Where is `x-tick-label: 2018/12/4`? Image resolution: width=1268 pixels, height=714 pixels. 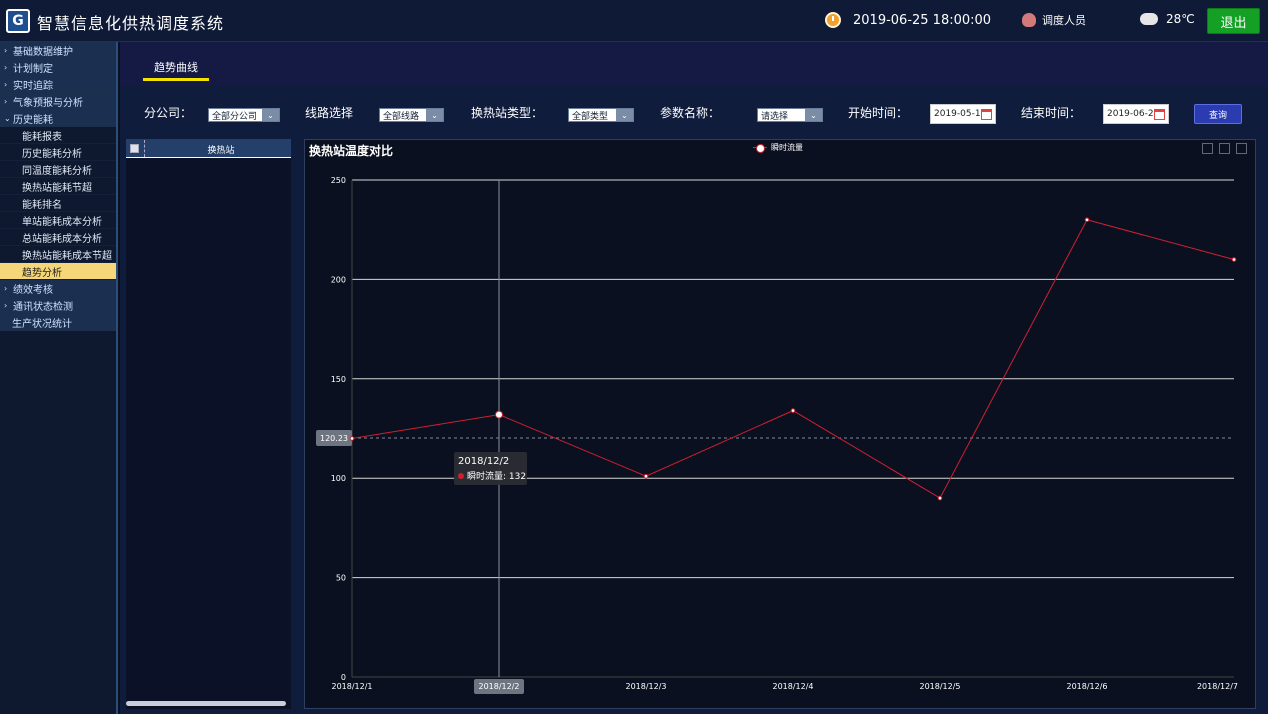 x-tick-label: 2018/12/4 is located at coordinates (792, 686).